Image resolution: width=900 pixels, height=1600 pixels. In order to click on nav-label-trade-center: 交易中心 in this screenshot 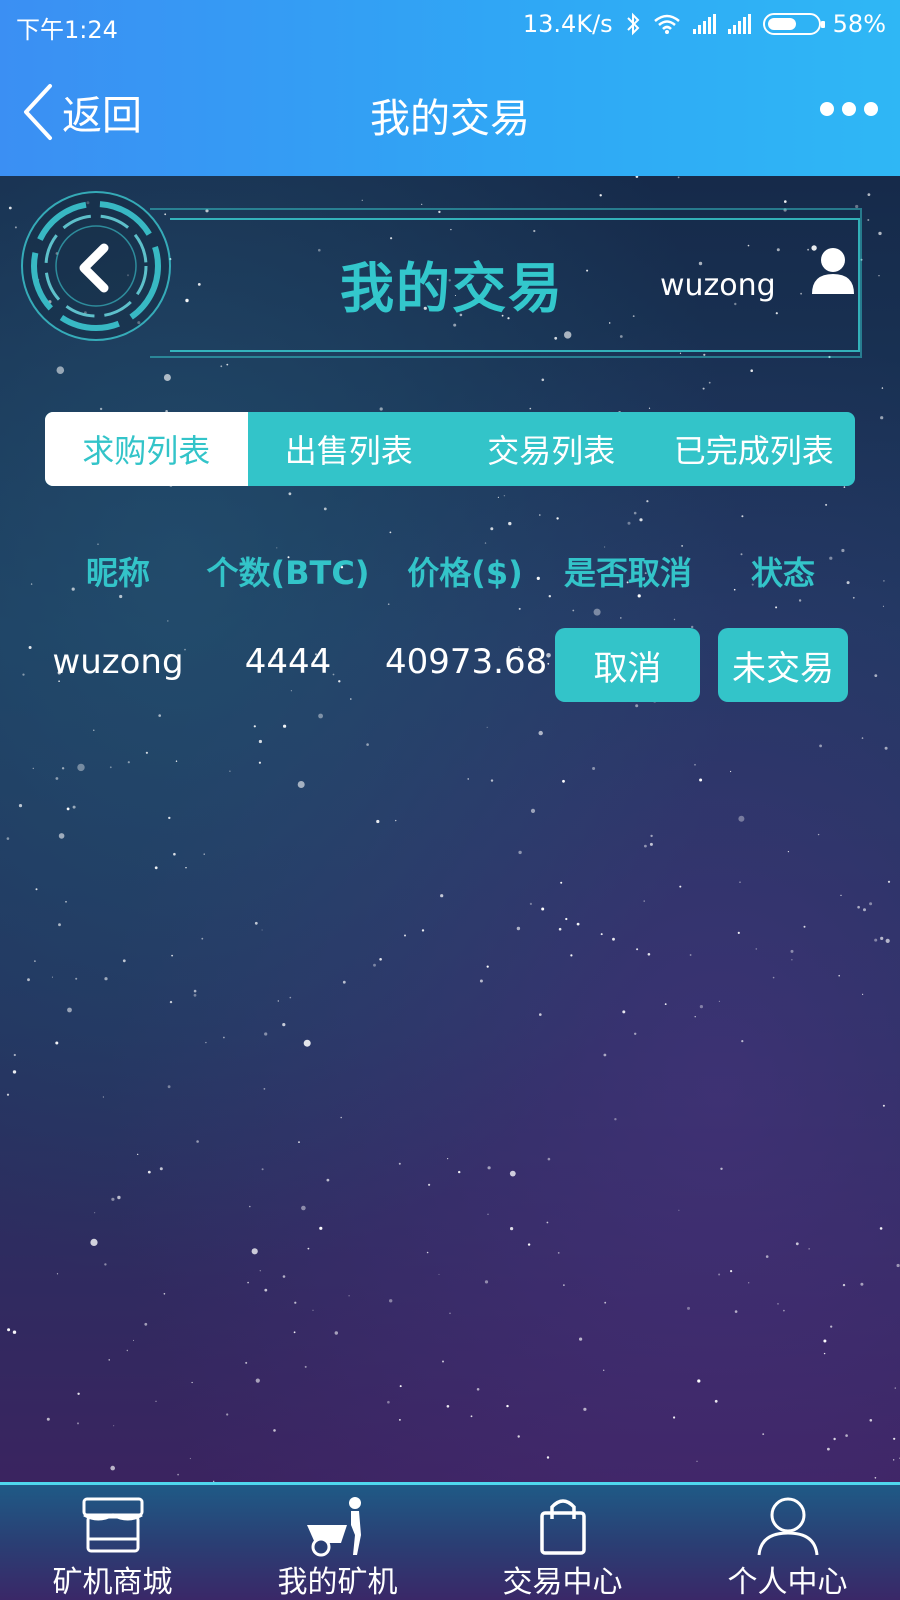, I will do `click(562, 1582)`.